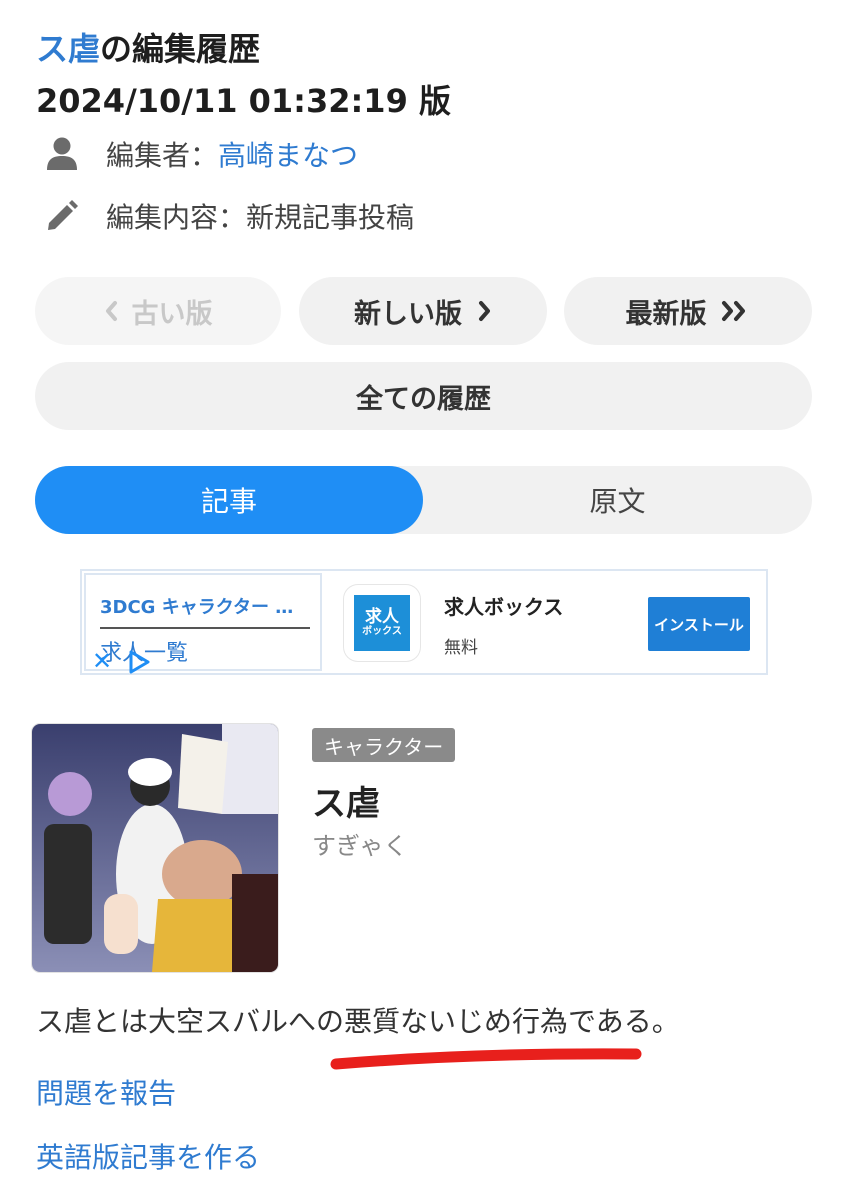 The height and width of the screenshot is (1200, 846). What do you see at coordinates (346, 804) in the screenshot?
I see `article-name: ス虐` at bounding box center [346, 804].